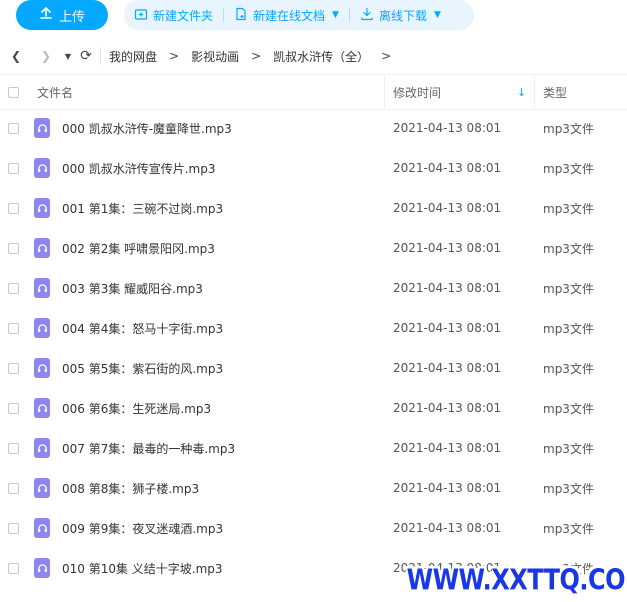 The height and width of the screenshot is (602, 627). I want to click on table-row: 000 凯叔水浒传-魔童降世.mp3 2021-04-13 08:01 mp3文件, so click(313, 128).